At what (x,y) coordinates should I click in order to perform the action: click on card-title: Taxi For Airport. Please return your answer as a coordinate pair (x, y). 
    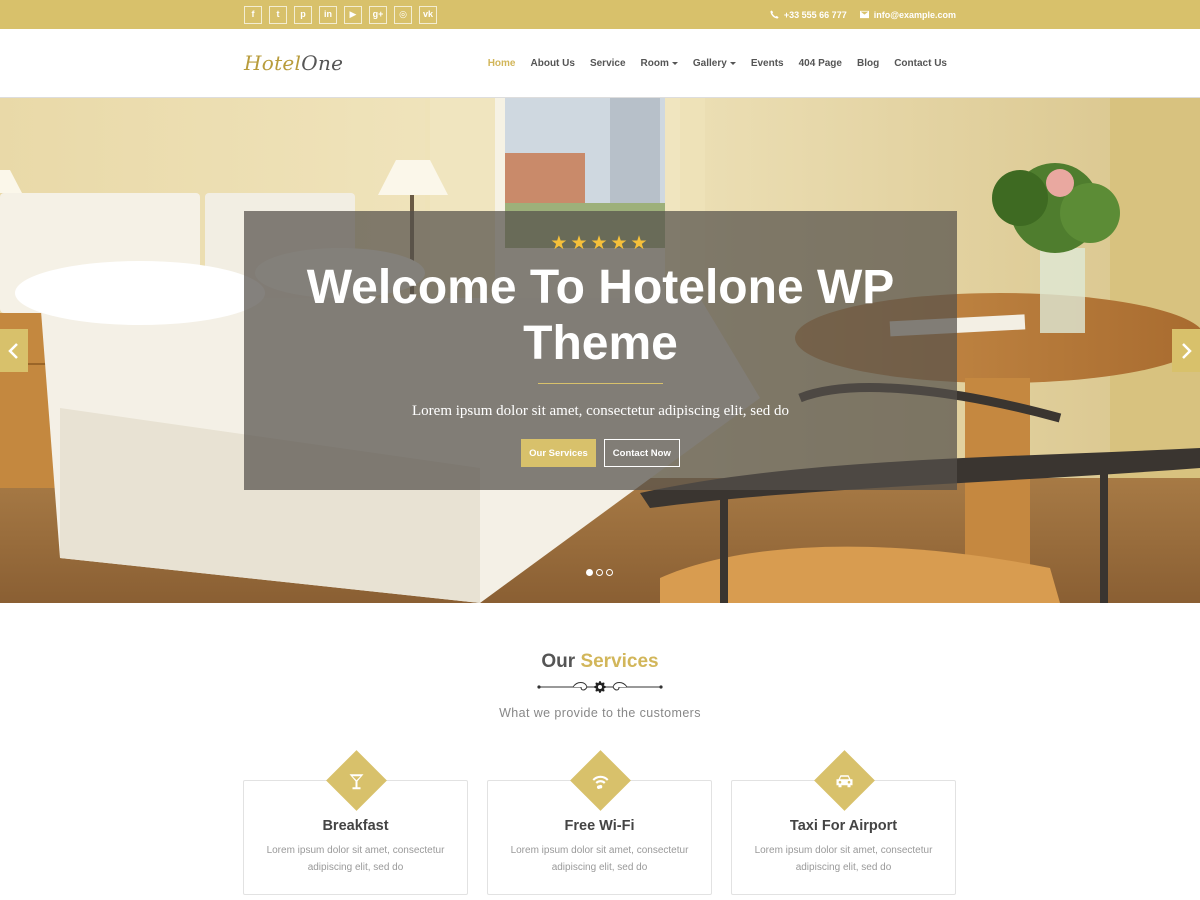
    Looking at the image, I should click on (843, 826).